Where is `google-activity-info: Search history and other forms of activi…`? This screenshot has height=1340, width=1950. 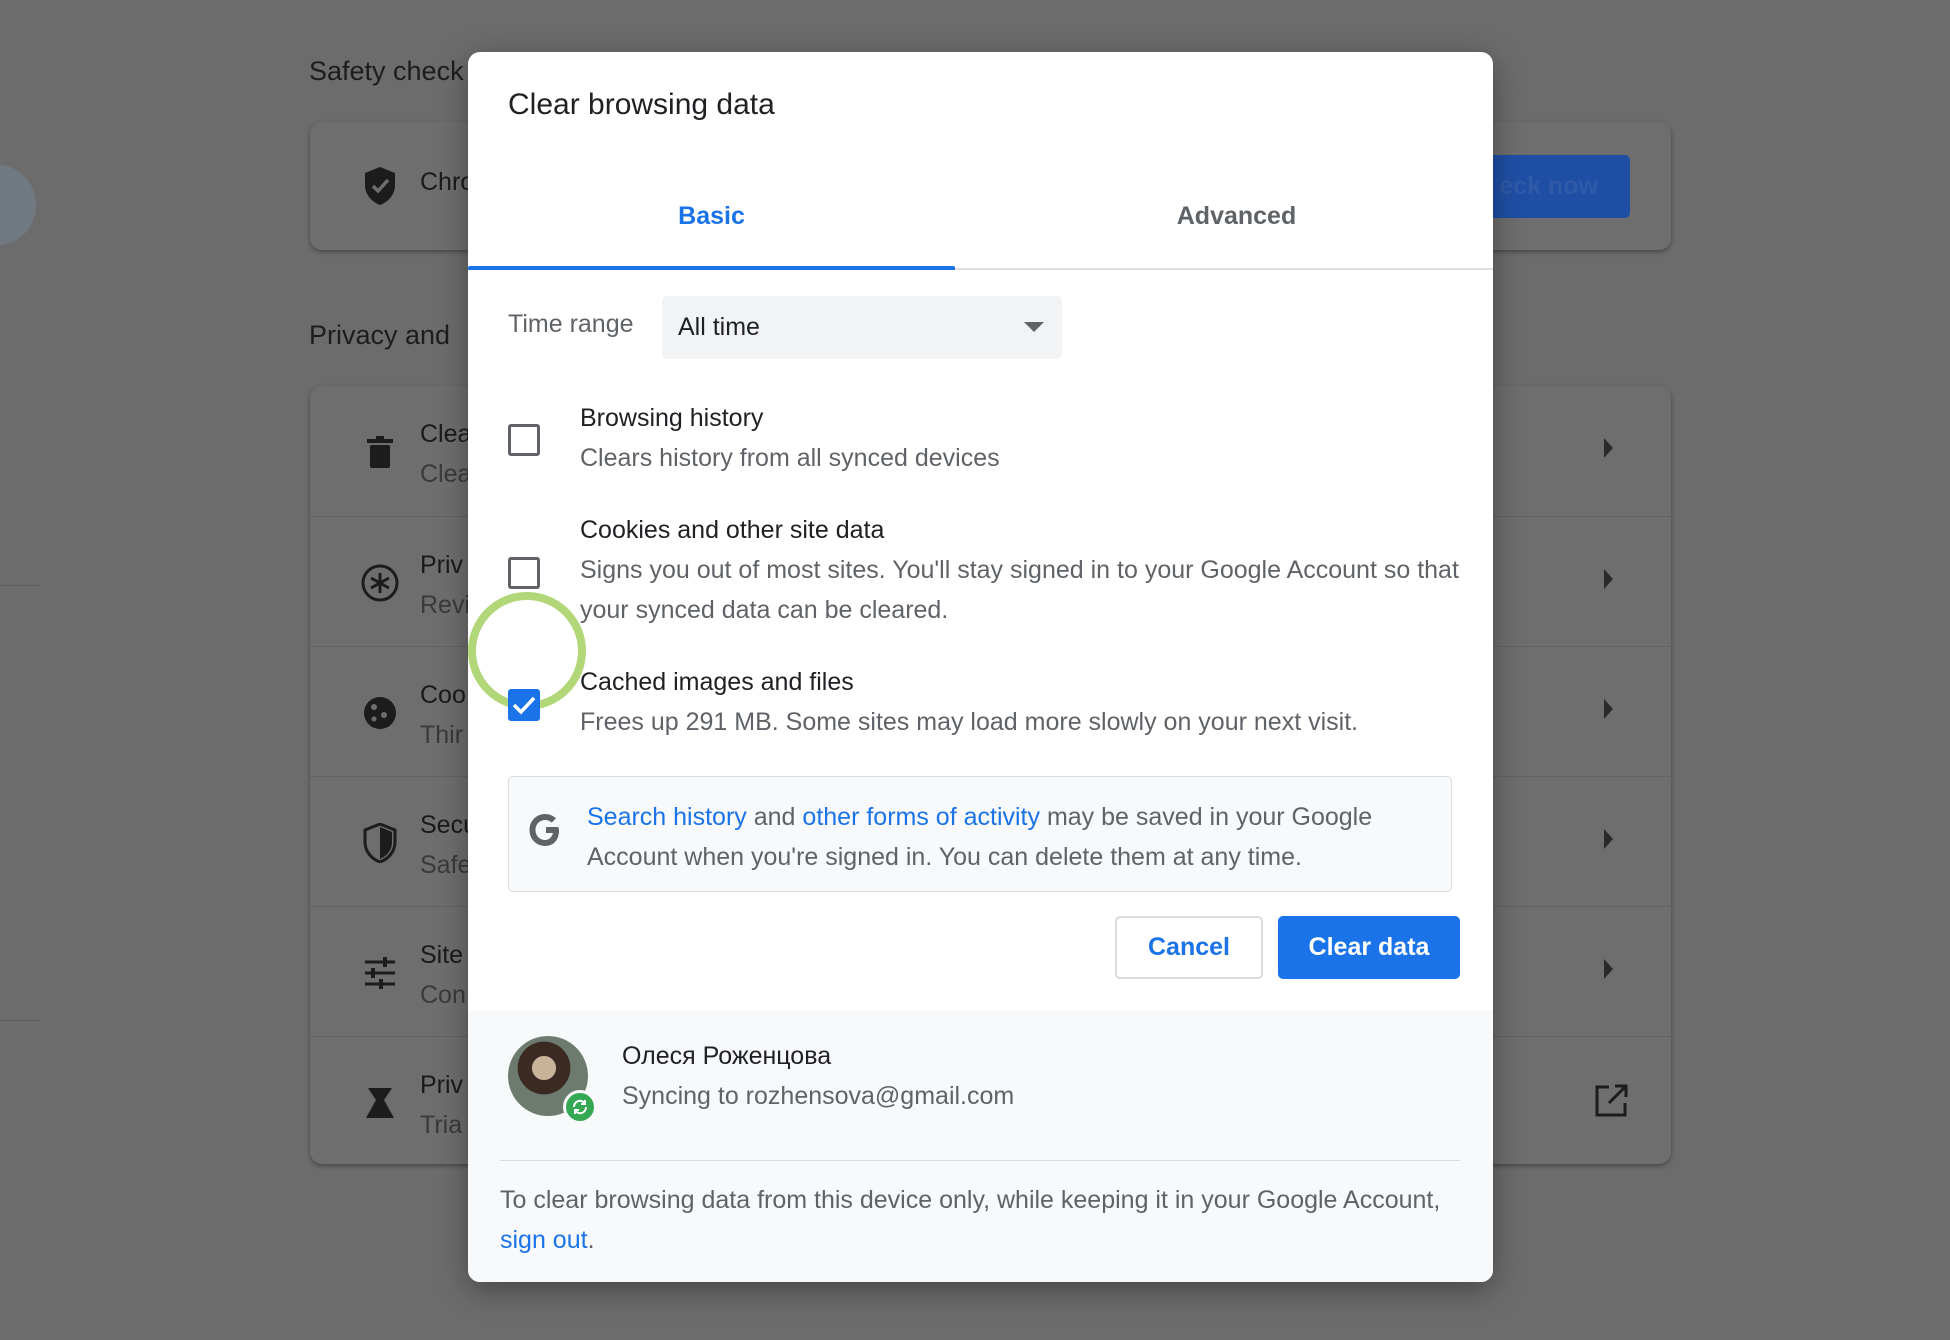 google-activity-info: Search history and other forms of activi… is located at coordinates (980, 834).